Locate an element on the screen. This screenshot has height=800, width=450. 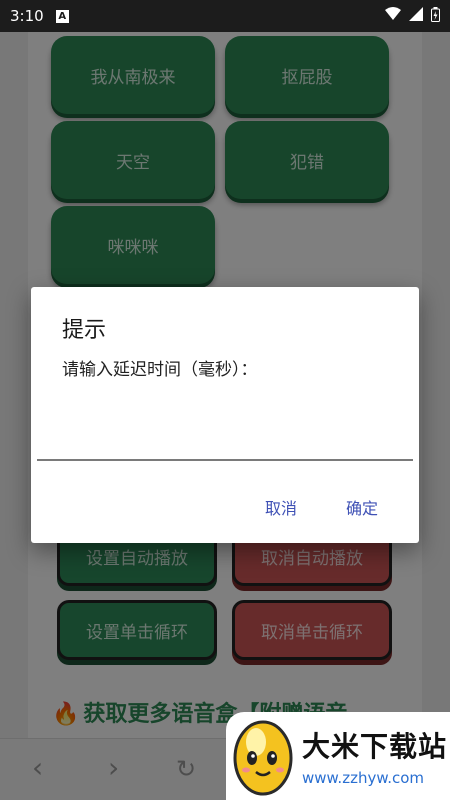
dialog-title: 提示 is located at coordinates (84, 330).